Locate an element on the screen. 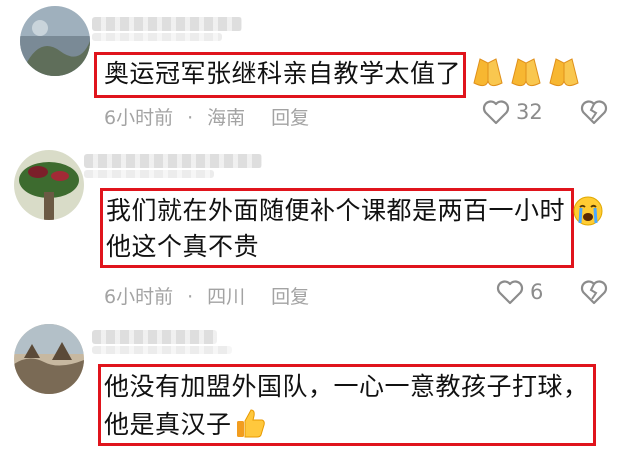  thumbs-up-emoji is located at coordinates (251, 425).